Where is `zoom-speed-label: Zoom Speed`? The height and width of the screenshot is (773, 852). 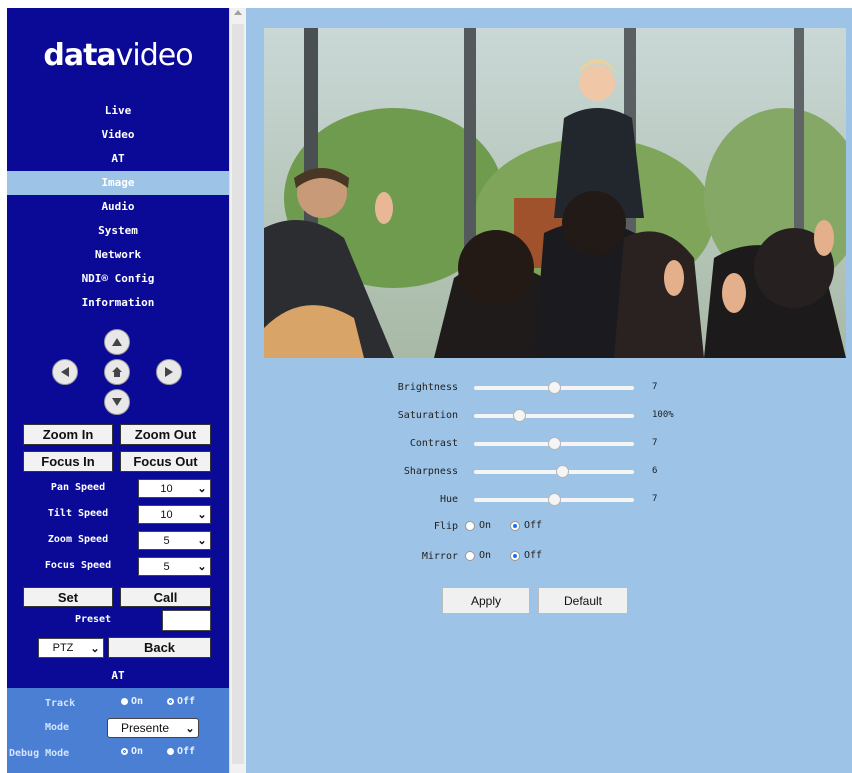 zoom-speed-label: Zoom Speed is located at coordinates (78, 539).